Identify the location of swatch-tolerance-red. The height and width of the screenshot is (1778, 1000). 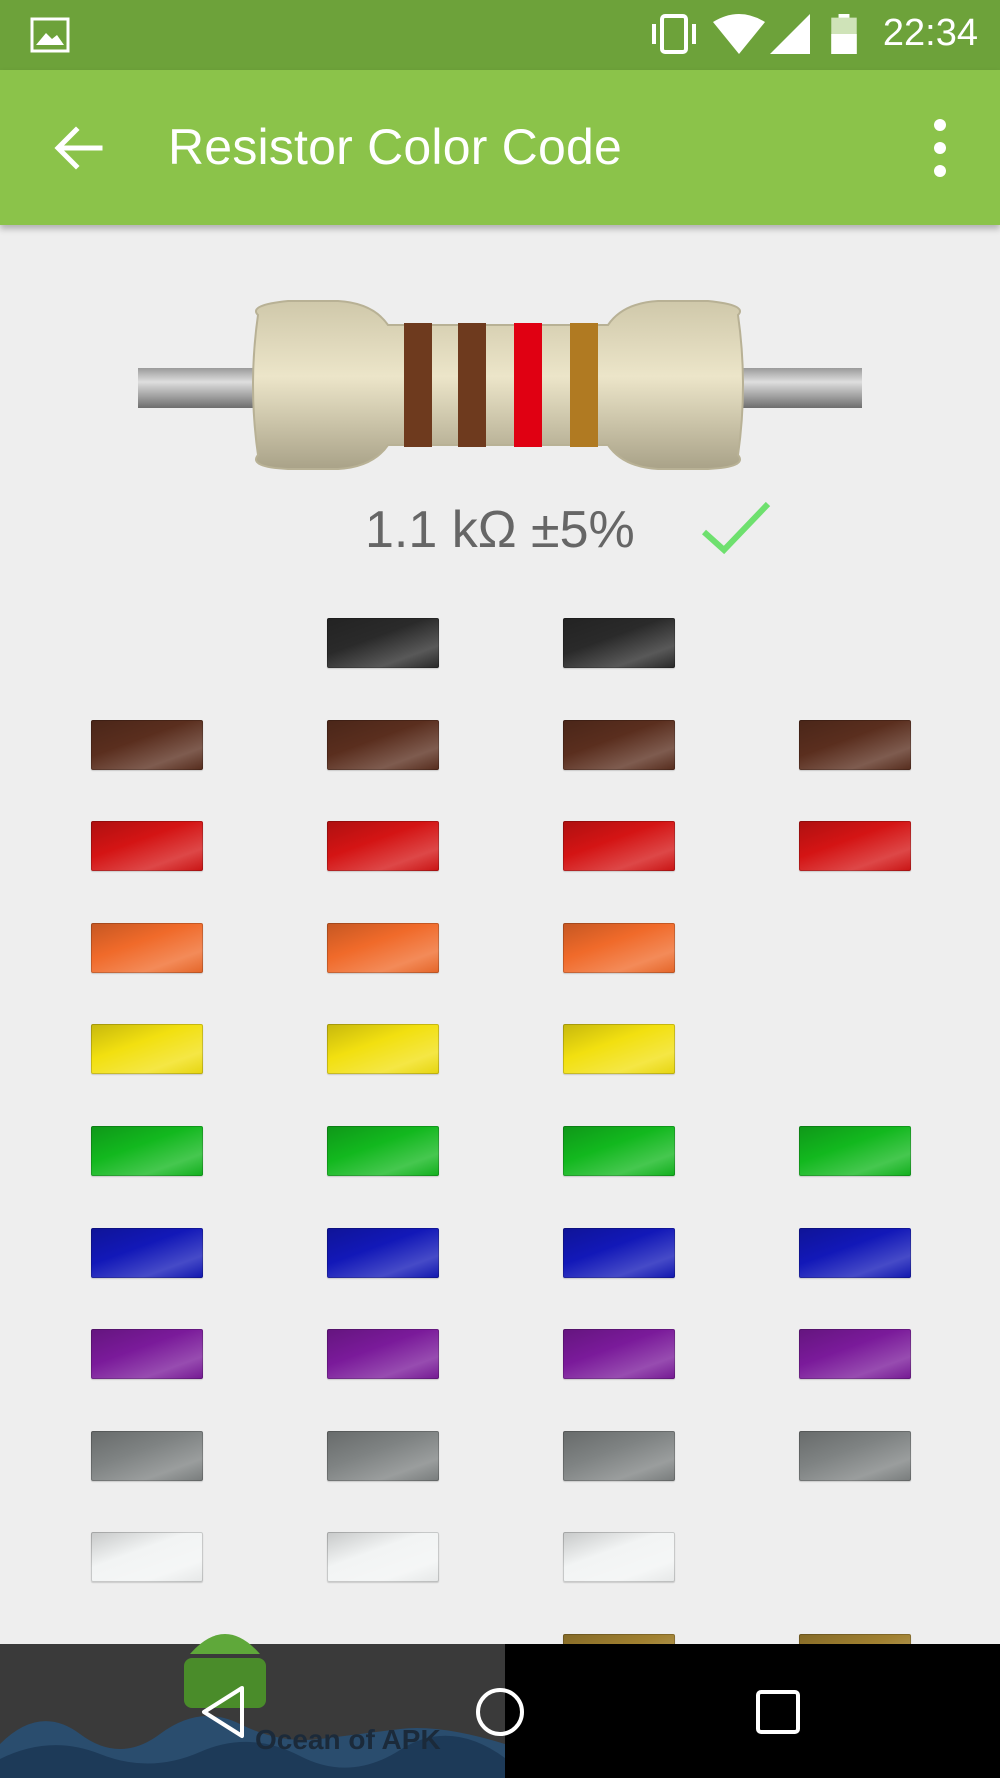
(855, 846).